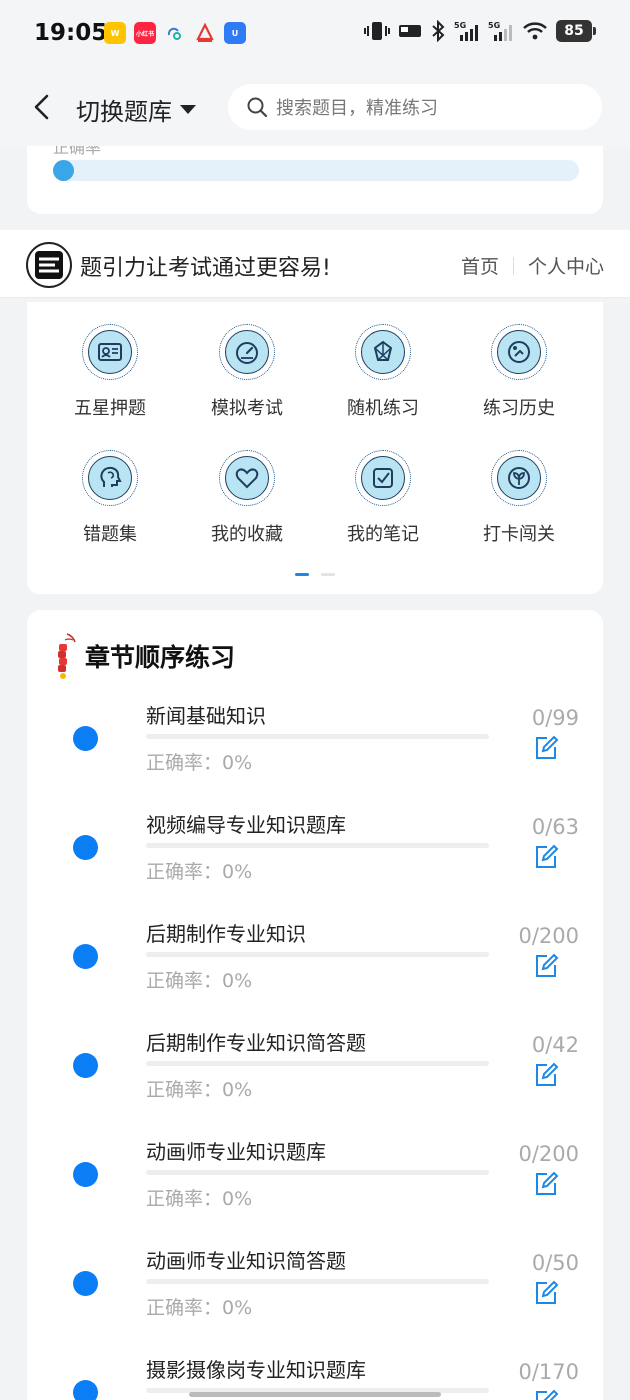 The width and height of the screenshot is (630, 1400). What do you see at coordinates (235, 33) in the screenshot?
I see `shield-app-icon: U` at bounding box center [235, 33].